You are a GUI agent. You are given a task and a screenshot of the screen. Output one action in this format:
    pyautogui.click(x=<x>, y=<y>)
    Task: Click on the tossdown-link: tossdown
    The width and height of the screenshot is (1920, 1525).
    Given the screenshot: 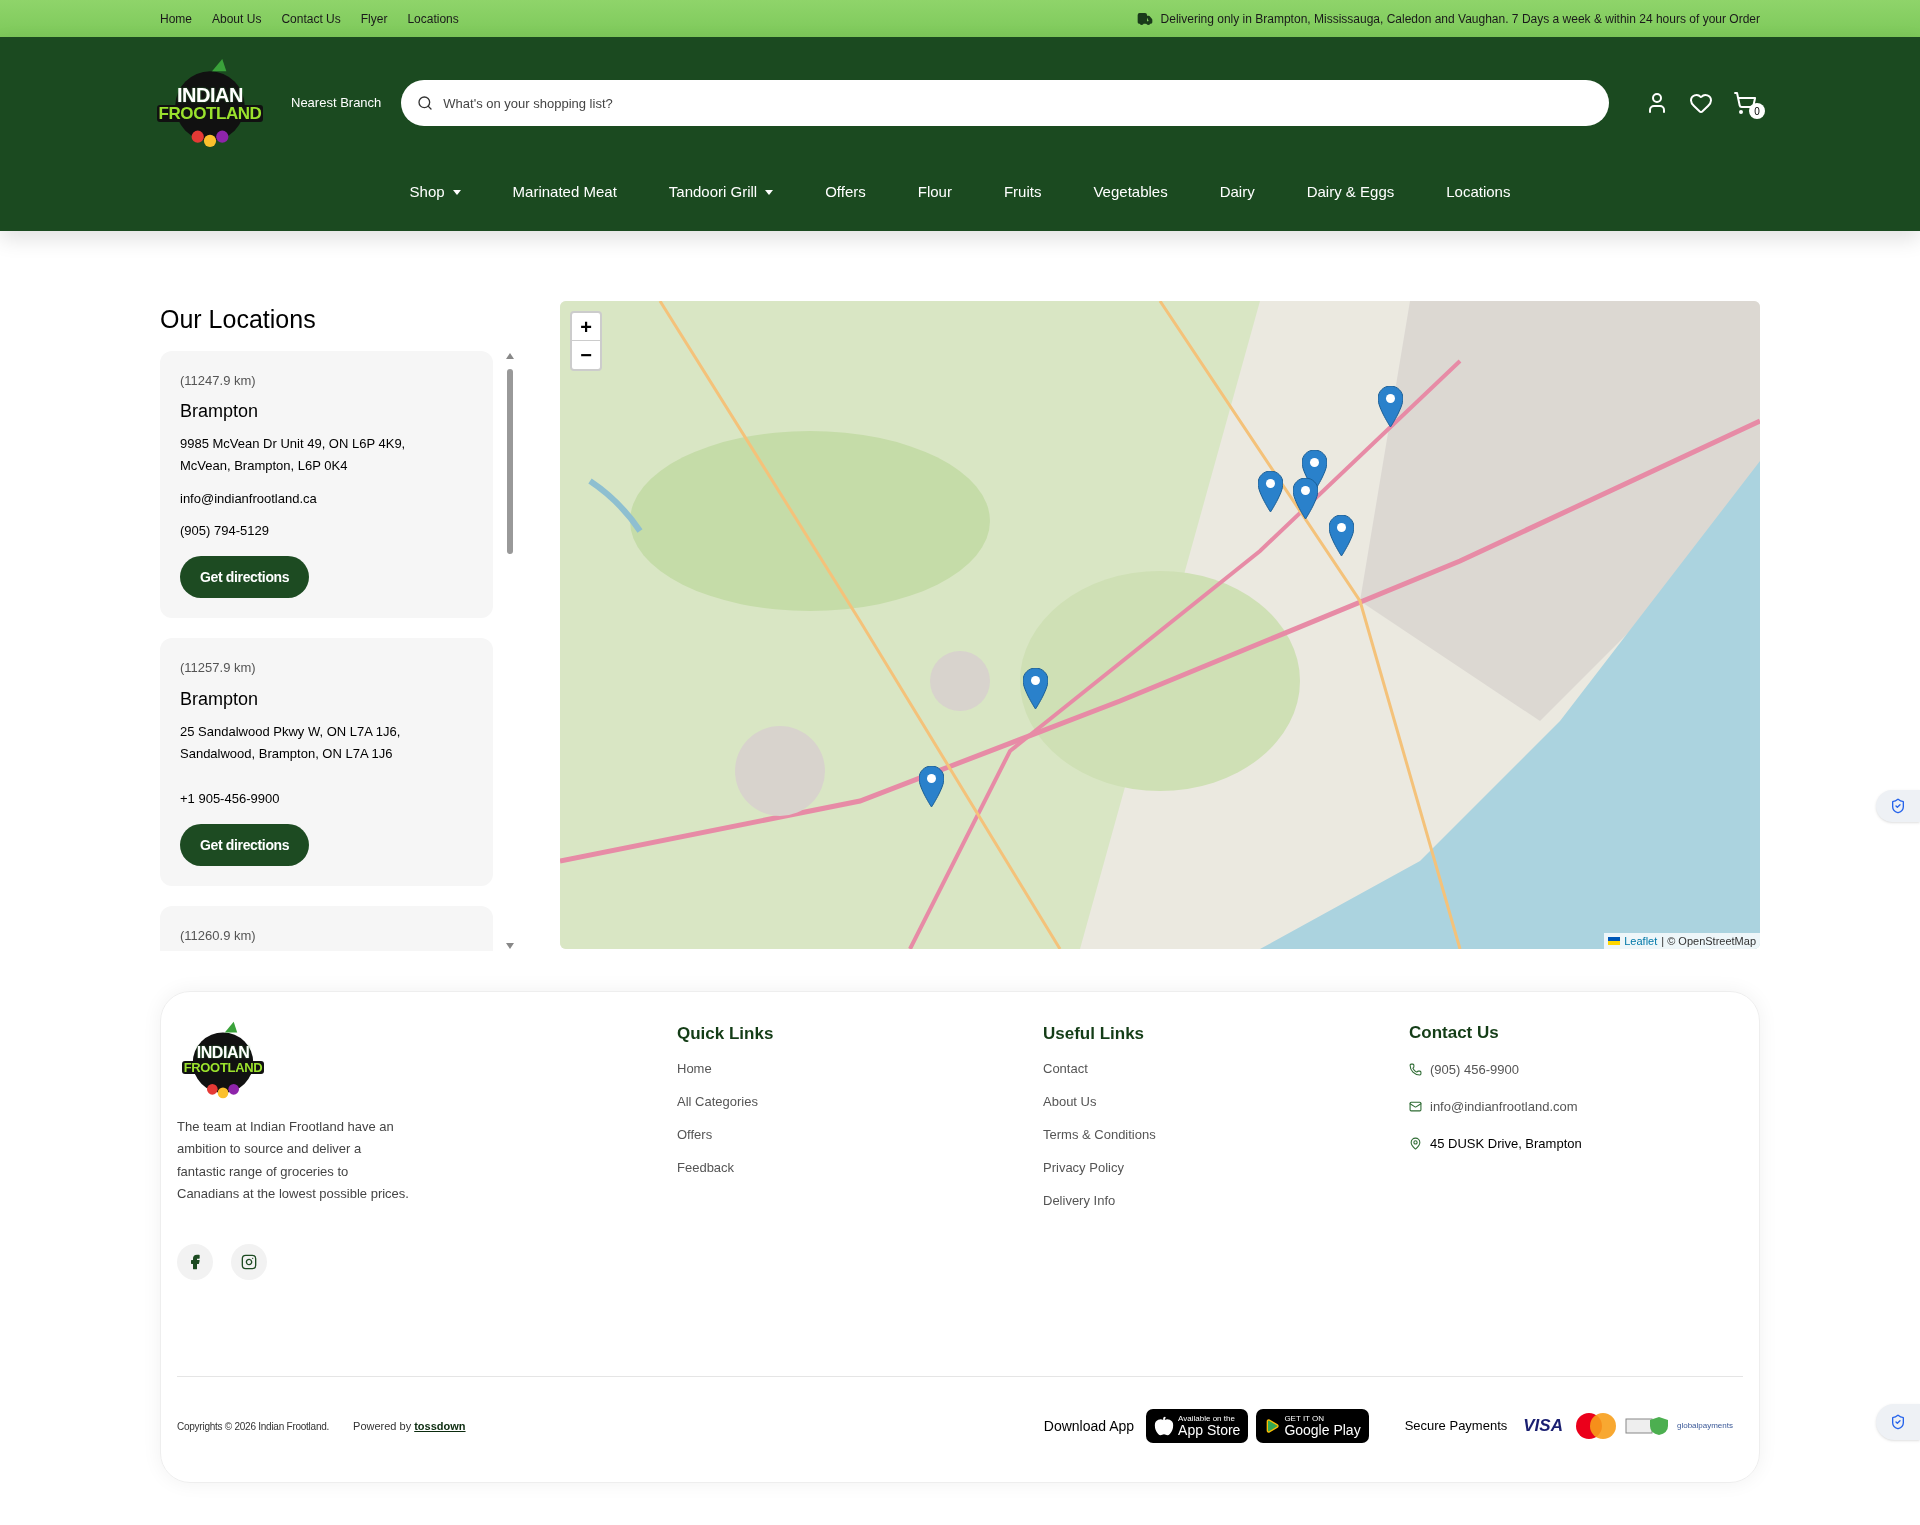 What is the action you would take?
    pyautogui.click(x=440, y=1425)
    